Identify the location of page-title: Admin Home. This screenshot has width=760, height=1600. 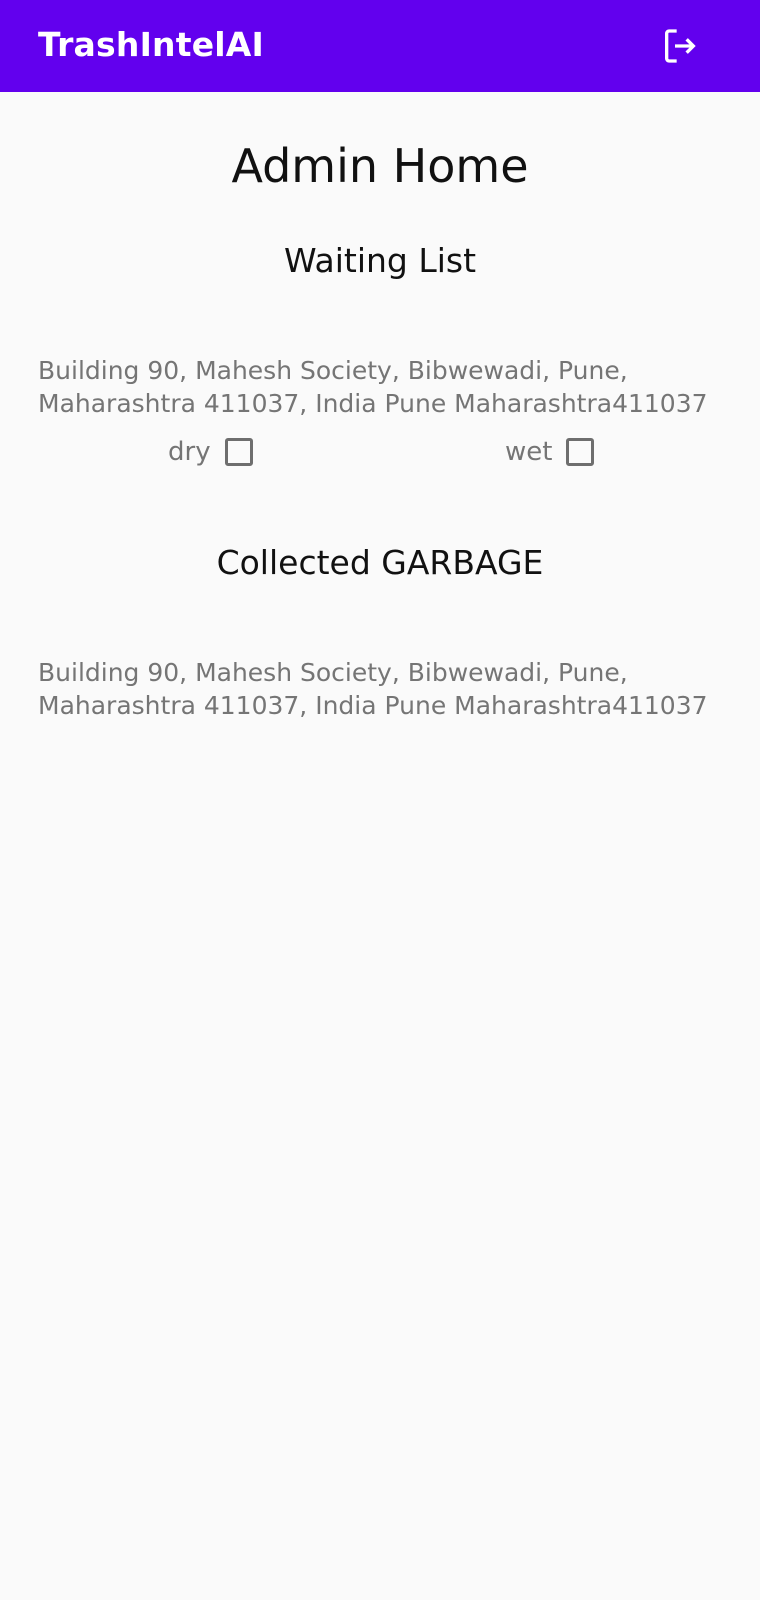
(380, 166).